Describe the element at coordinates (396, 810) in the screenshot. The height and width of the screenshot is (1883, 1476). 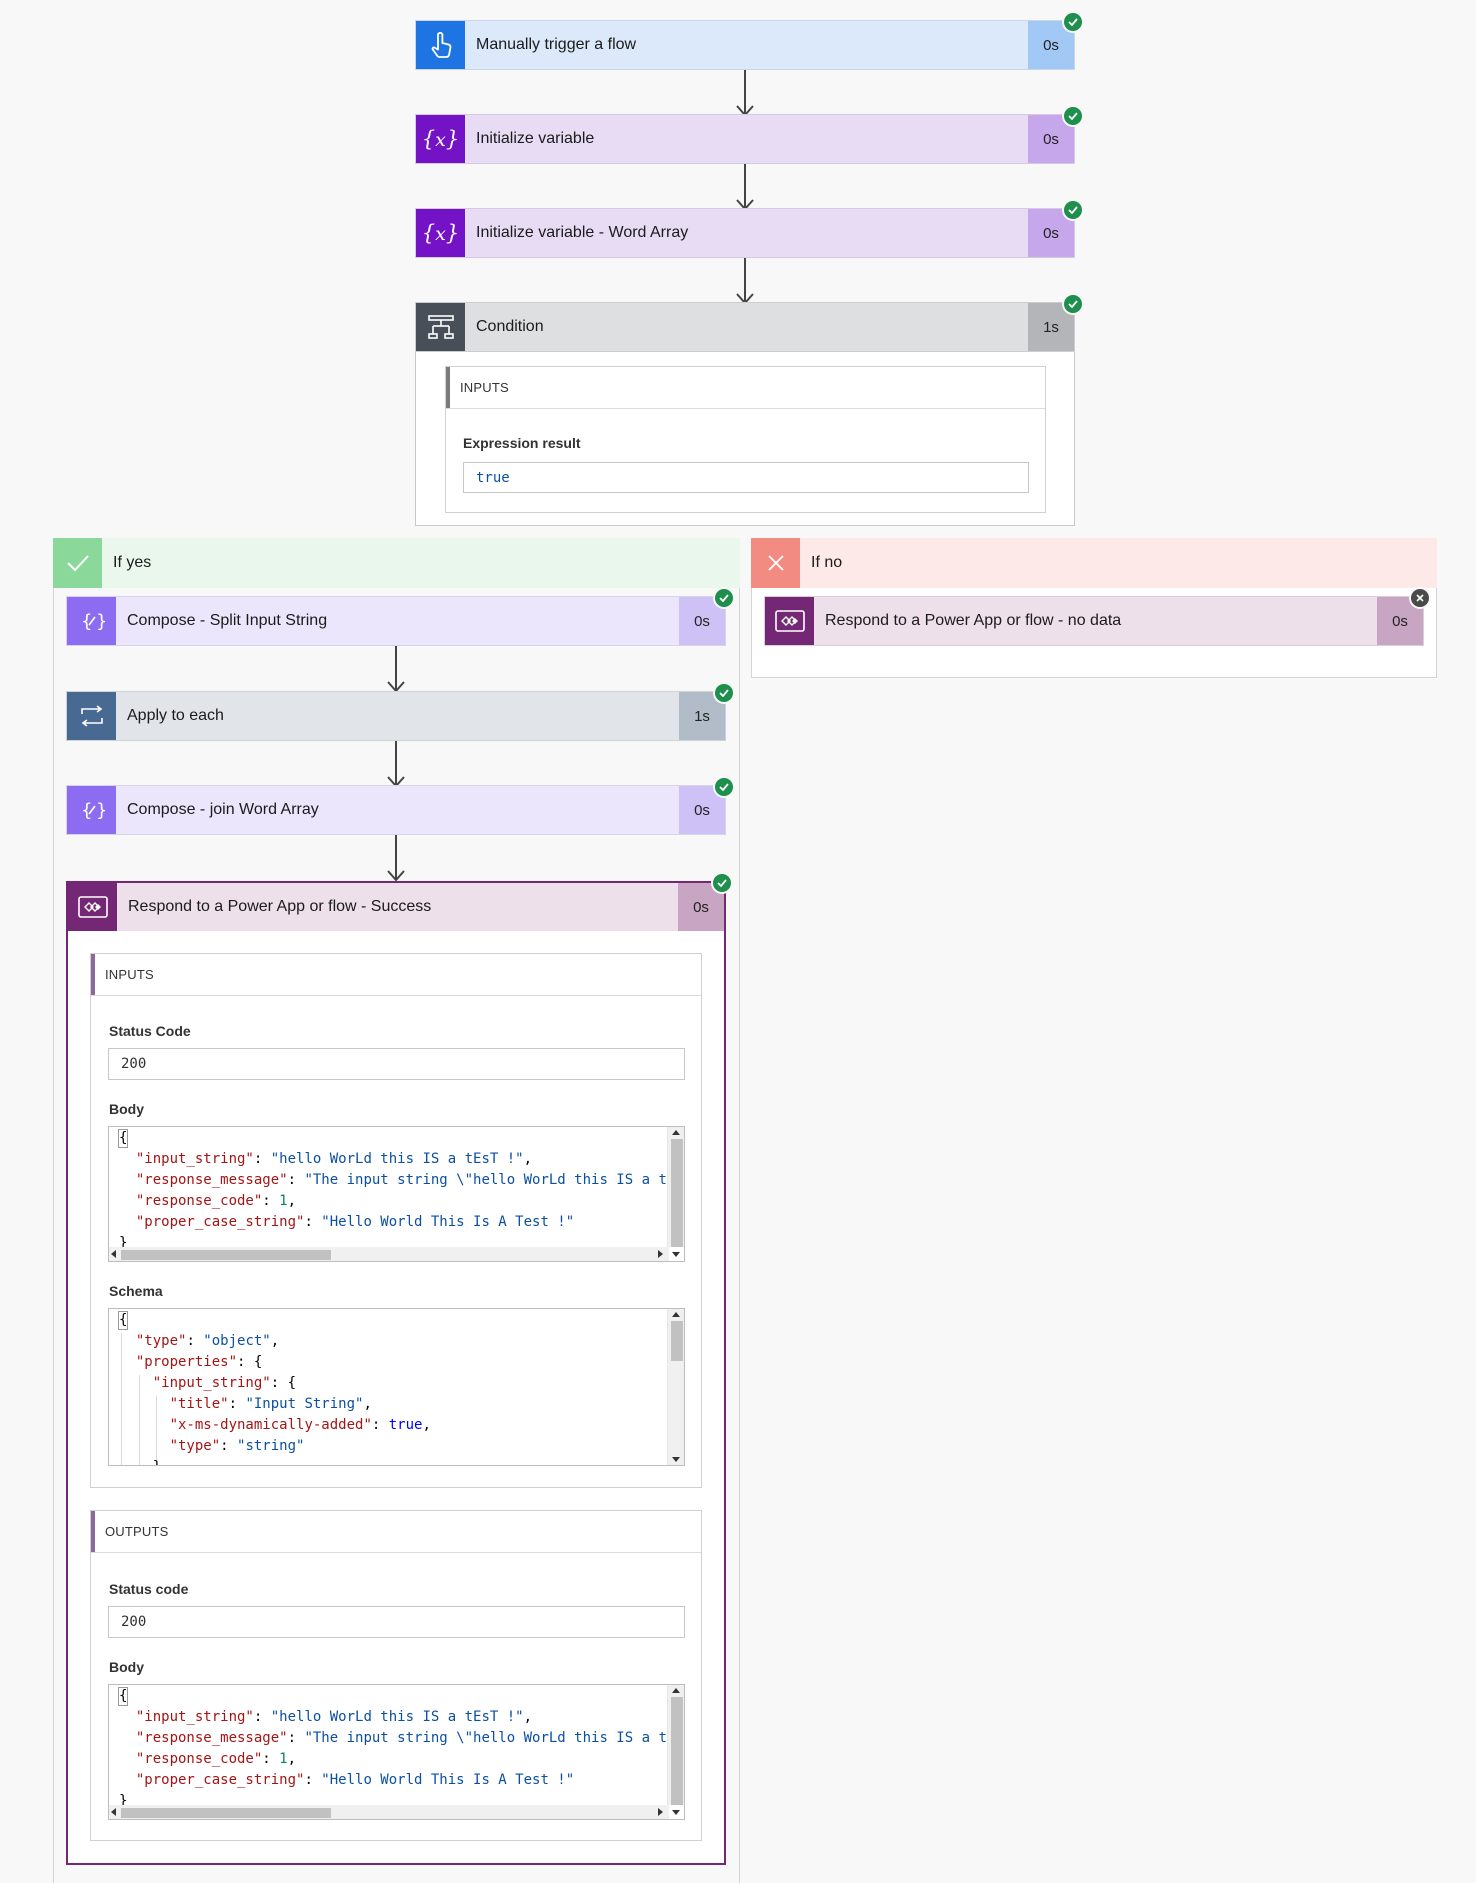
I see `compose-join-card: {} Compose - join Word Array 0s` at that location.